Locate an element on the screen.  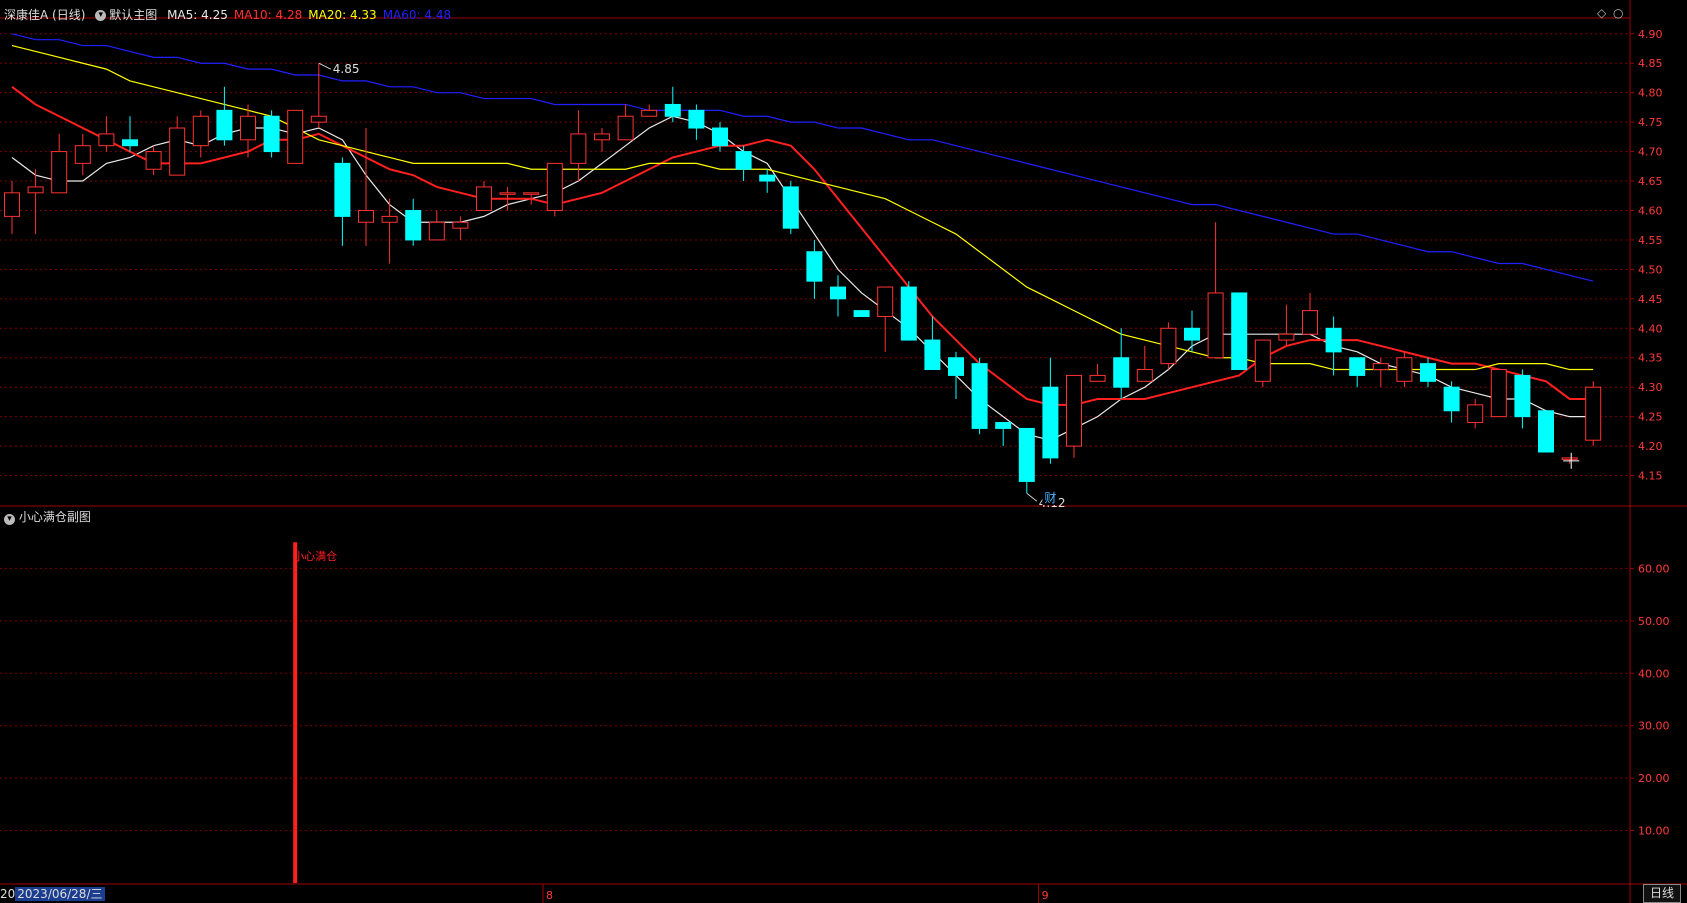
main-chart-label: 默认主图 is located at coordinates (133, 15).